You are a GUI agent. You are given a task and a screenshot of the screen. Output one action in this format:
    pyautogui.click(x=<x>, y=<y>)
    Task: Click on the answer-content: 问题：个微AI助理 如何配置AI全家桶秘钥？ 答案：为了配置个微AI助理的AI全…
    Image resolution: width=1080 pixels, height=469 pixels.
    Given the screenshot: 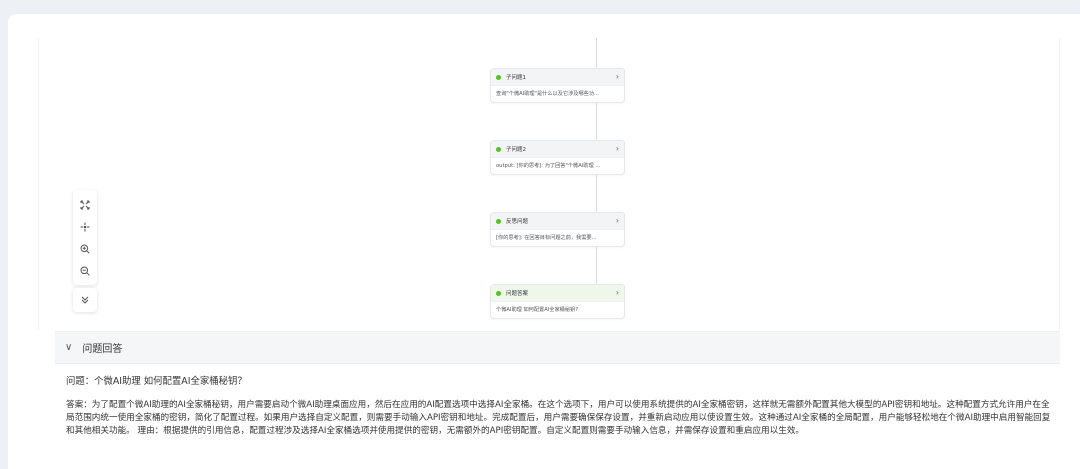 What is the action you would take?
    pyautogui.click(x=558, y=406)
    